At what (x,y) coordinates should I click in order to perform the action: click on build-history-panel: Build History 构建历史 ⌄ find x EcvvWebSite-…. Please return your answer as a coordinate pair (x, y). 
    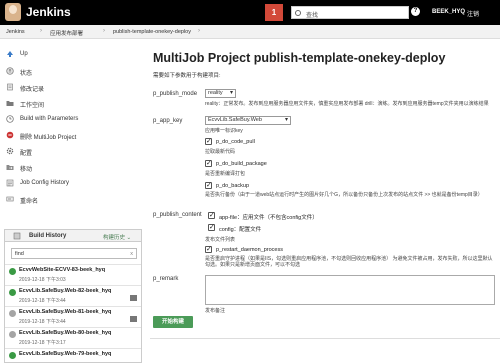
    Looking at the image, I should click on (73, 296).